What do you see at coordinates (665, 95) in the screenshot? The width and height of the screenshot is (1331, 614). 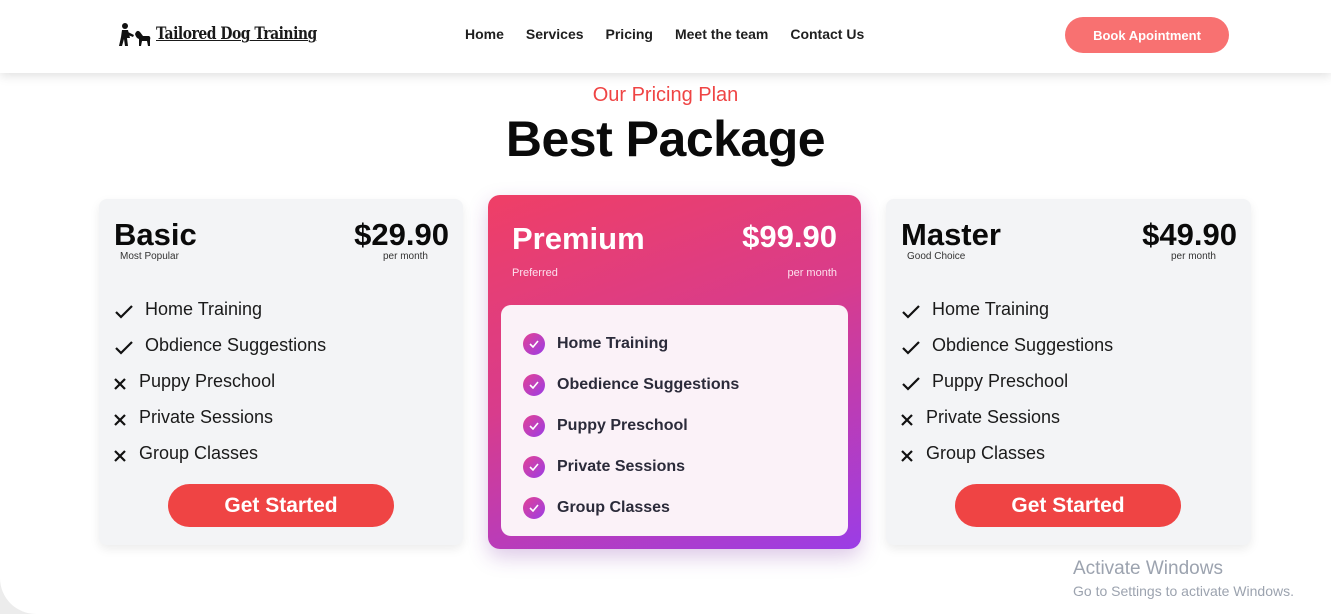 I see `section-subtitle: Our Pricing Plan` at bounding box center [665, 95].